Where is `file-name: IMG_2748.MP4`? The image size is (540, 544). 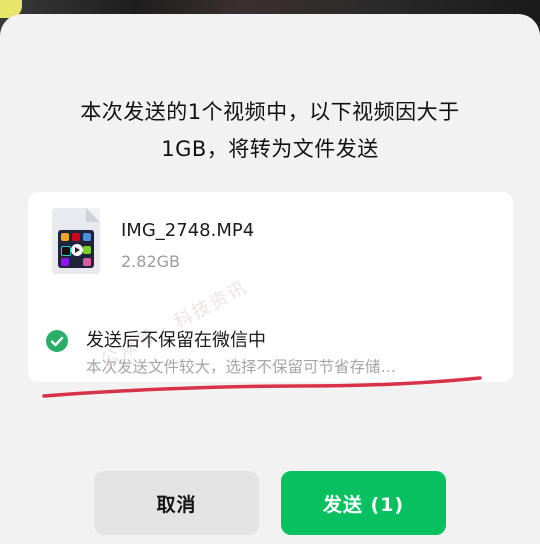
file-name: IMG_2748.MP4 is located at coordinates (188, 230).